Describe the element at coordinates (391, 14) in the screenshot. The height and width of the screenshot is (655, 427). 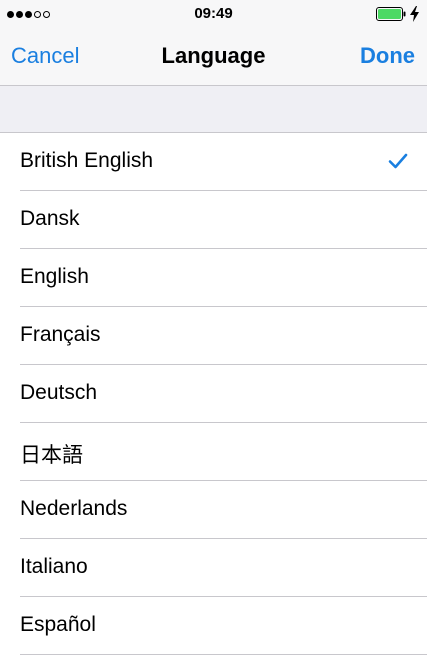
I see `battery-icon` at that location.